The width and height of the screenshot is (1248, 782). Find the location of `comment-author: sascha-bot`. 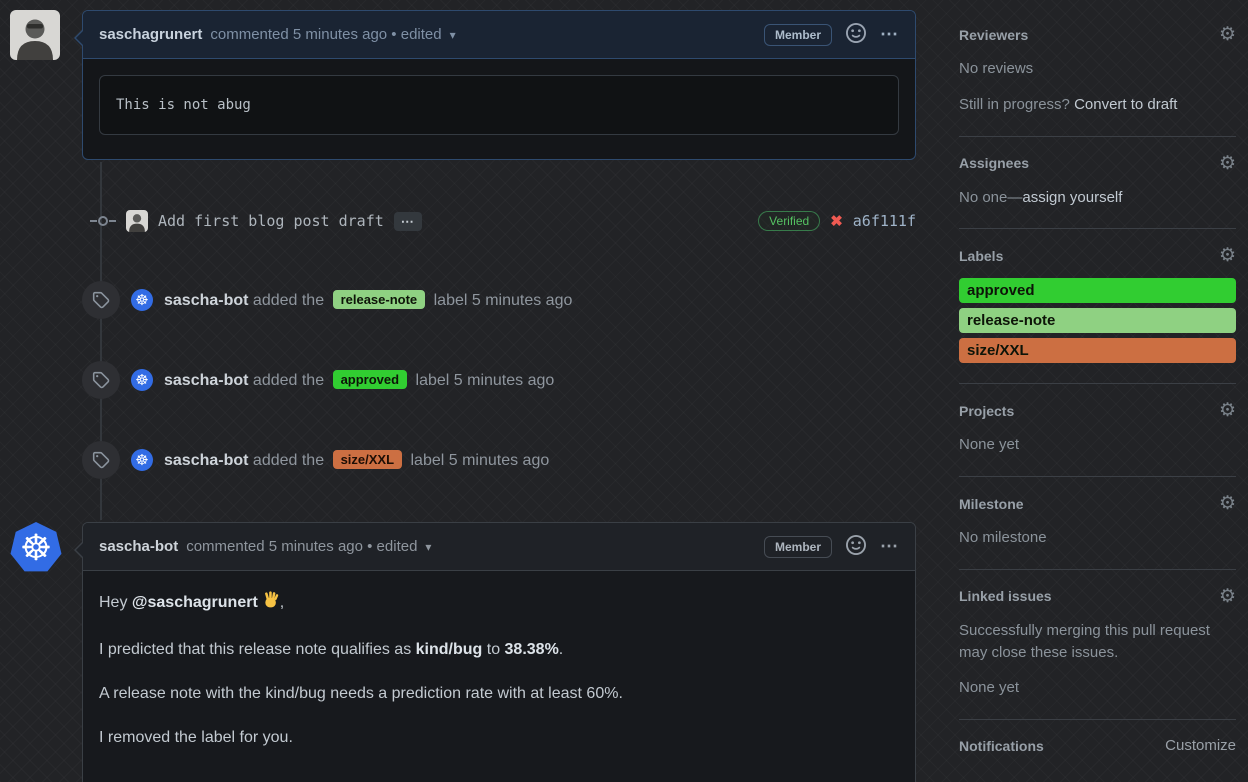

comment-author: sascha-bot is located at coordinates (138, 546).